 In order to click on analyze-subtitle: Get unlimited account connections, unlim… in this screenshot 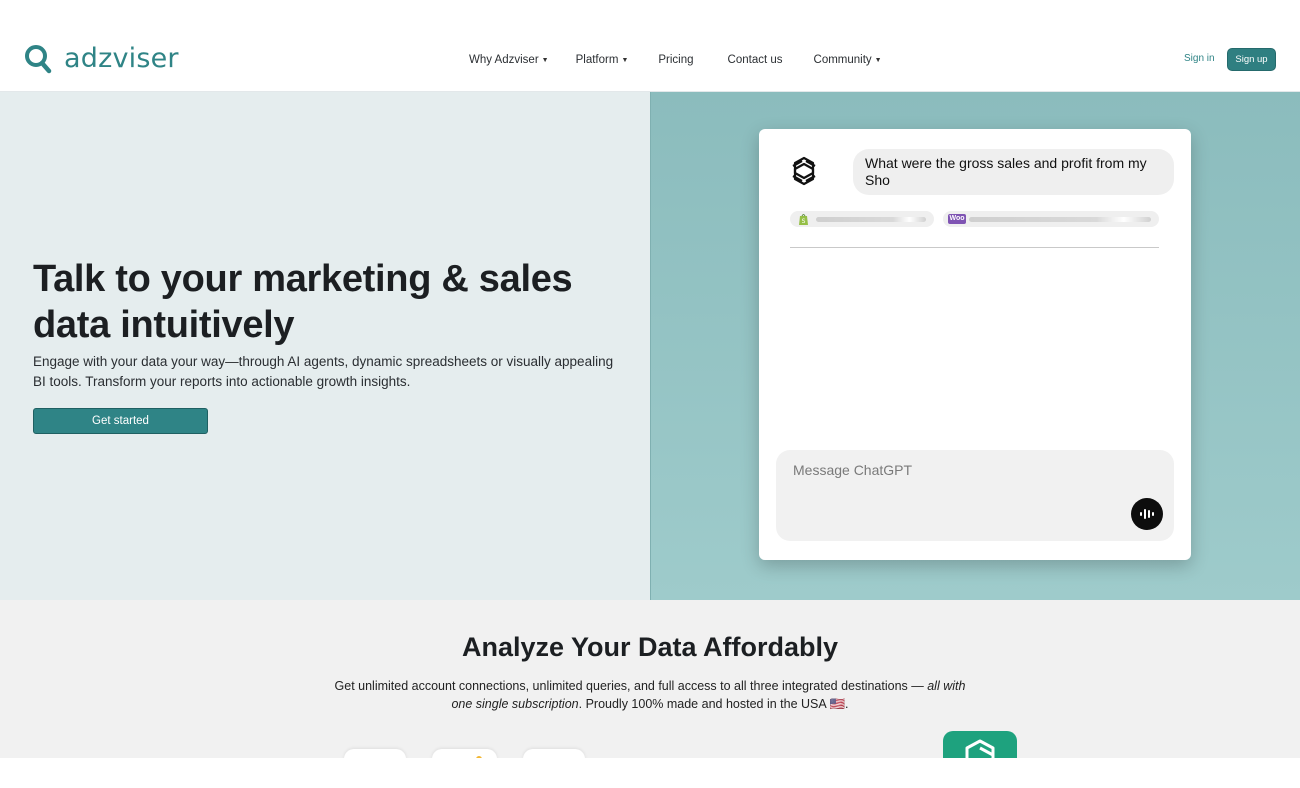, I will do `click(650, 695)`.